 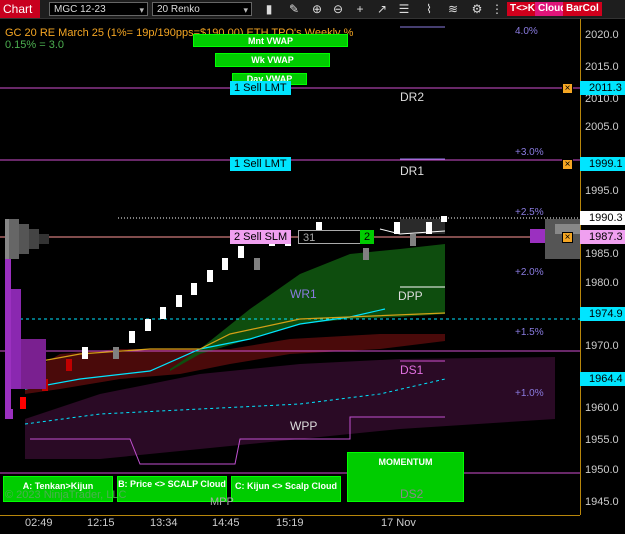 What do you see at coordinates (529, 212) in the screenshot?
I see `pct-label-25: +2.5%` at bounding box center [529, 212].